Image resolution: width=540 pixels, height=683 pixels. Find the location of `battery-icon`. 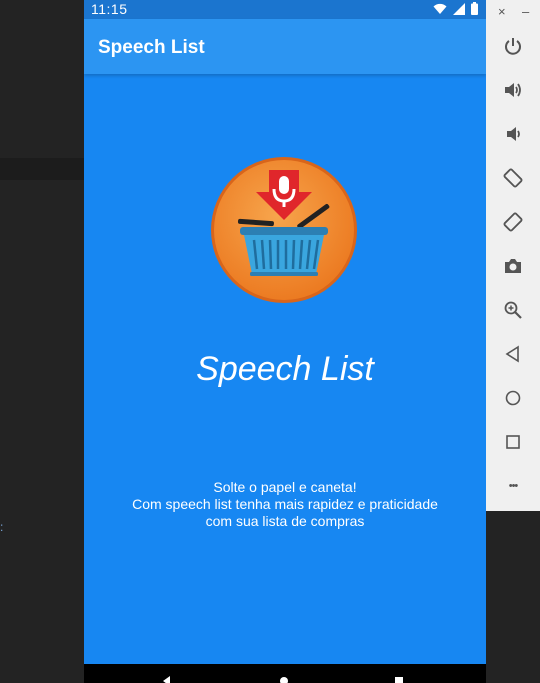

battery-icon is located at coordinates (474, 8).